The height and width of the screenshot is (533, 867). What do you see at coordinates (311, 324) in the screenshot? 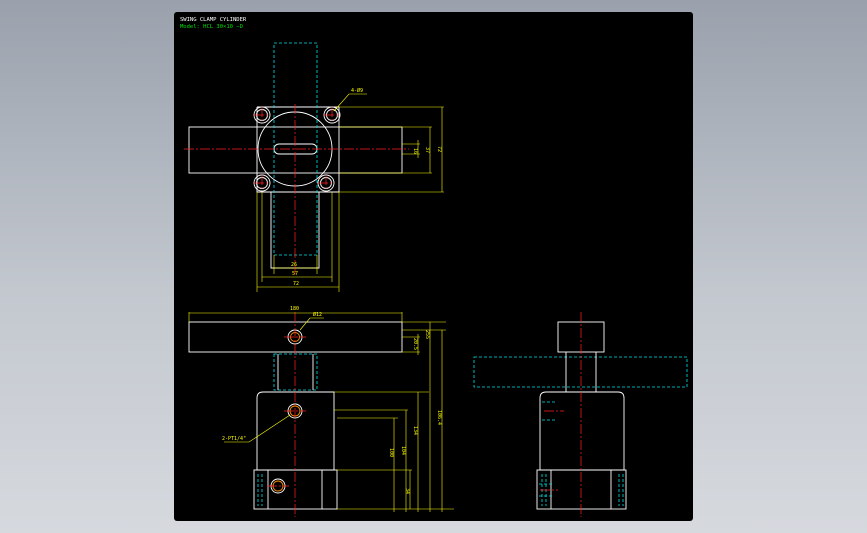
I see `pin-callout-leader` at bounding box center [311, 324].